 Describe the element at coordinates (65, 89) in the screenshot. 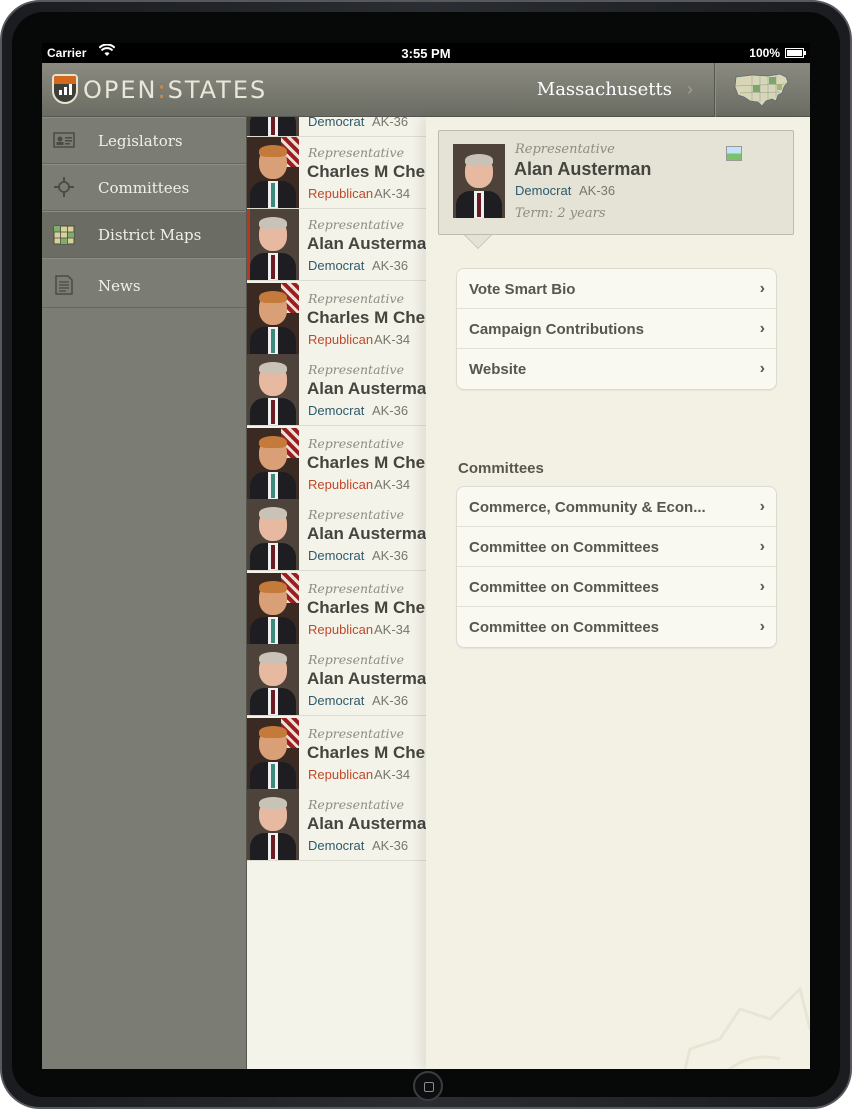

I see `open-states-logo-icon` at that location.